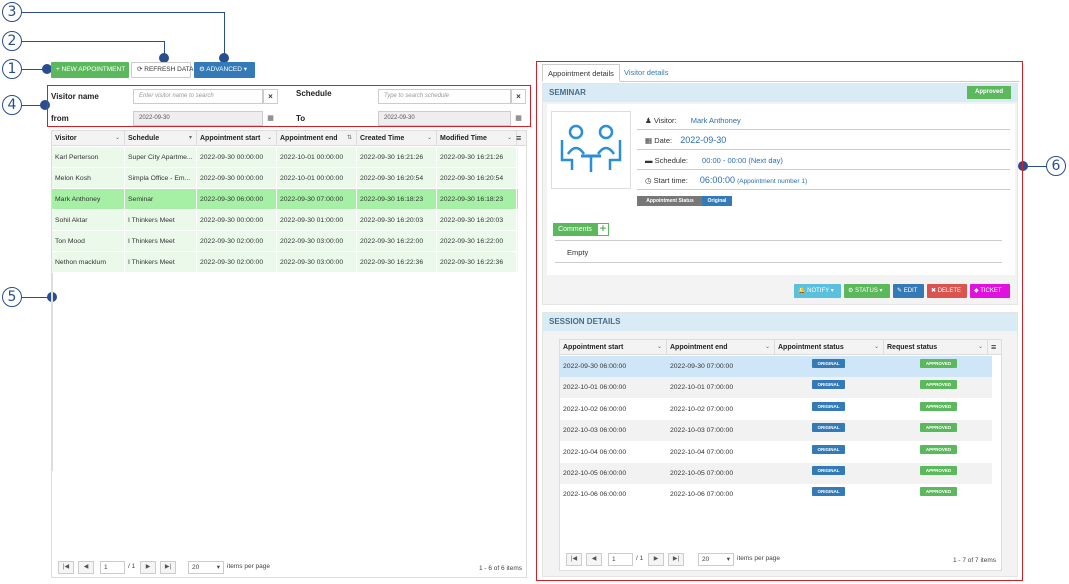 This screenshot has width=1069, height=584. Describe the element at coordinates (656, 559) in the screenshot. I see `session-next-page-button: ▶` at that location.